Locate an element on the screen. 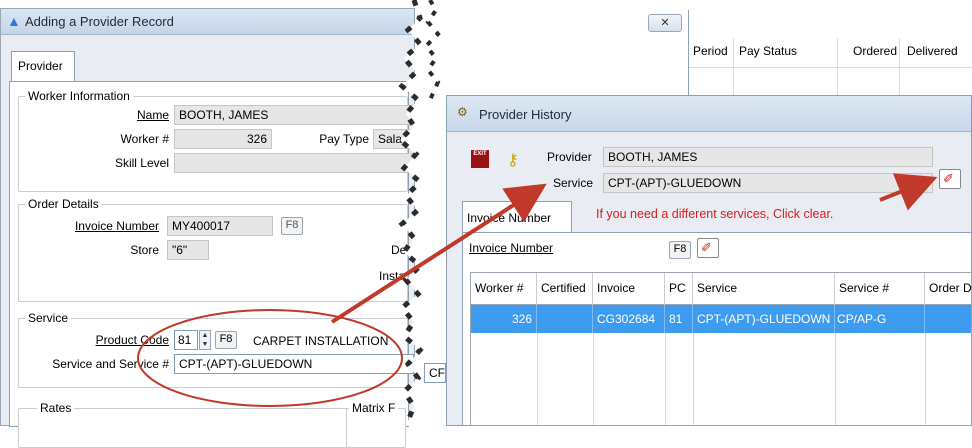  cell-certified is located at coordinates (565, 319).